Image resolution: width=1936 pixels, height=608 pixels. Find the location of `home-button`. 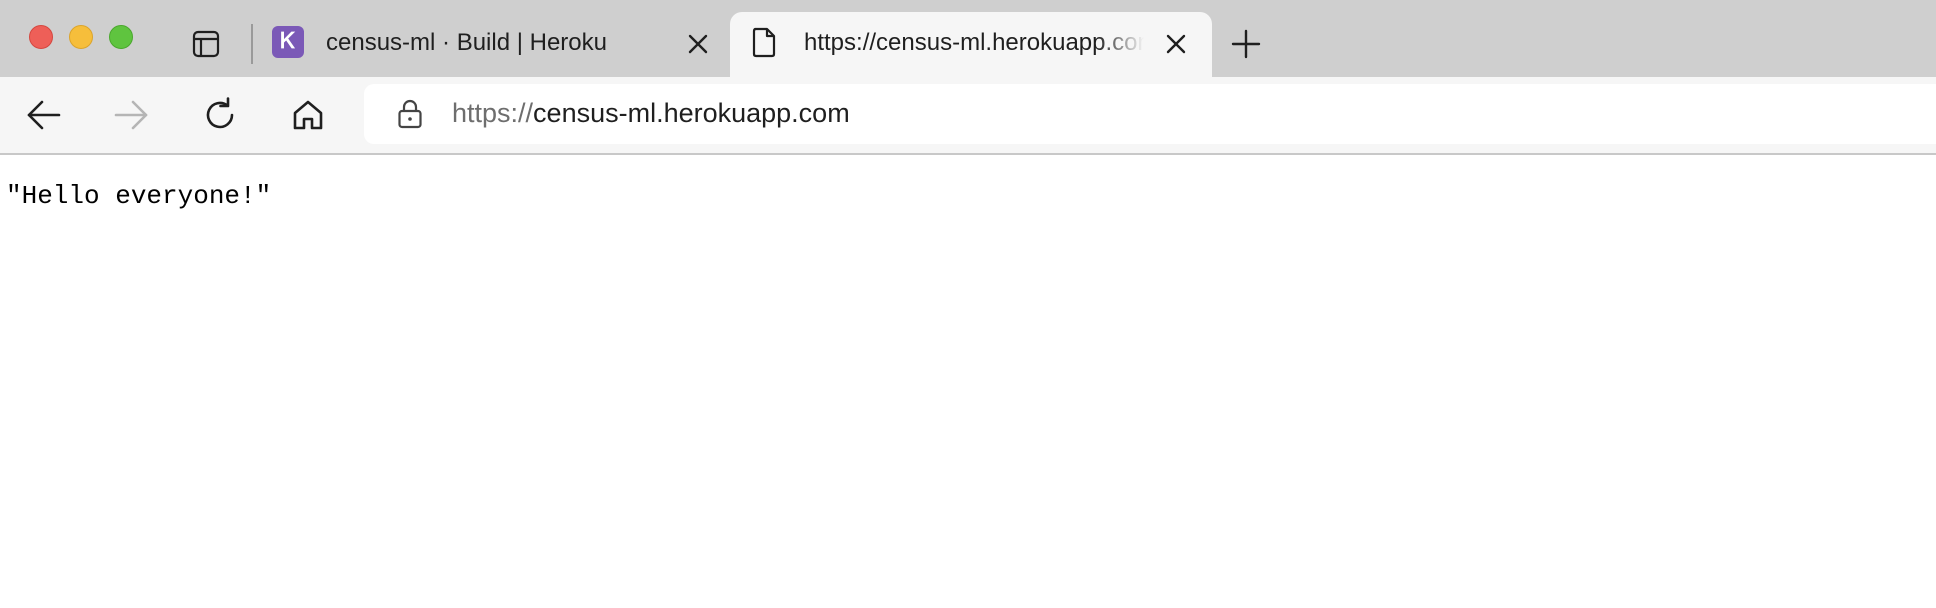

home-button is located at coordinates (308, 115).